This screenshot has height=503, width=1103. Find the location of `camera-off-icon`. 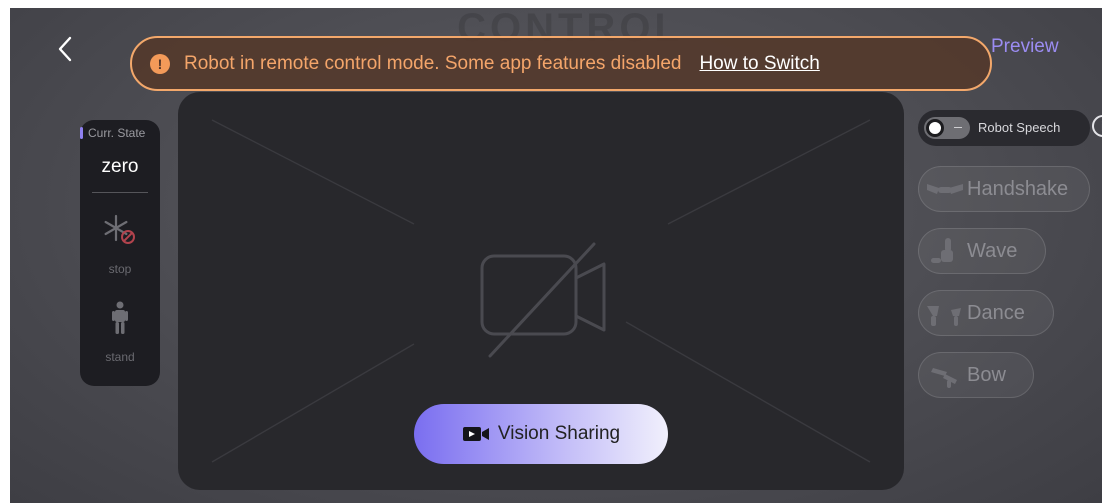

camera-off-icon is located at coordinates (543, 300).